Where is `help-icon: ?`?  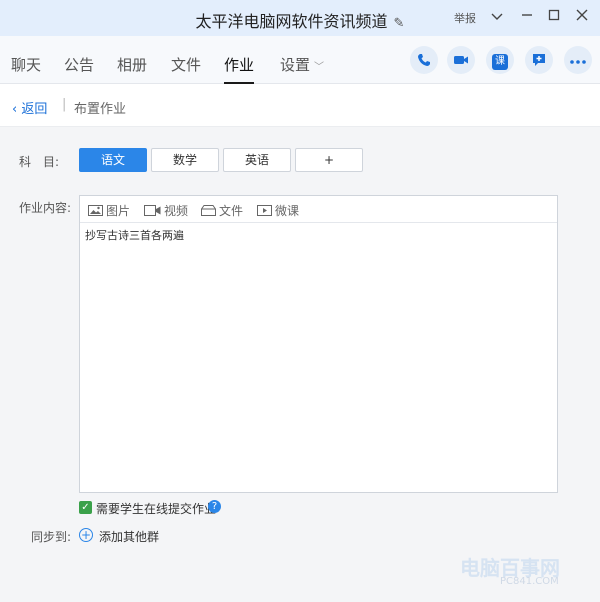 help-icon: ? is located at coordinates (214, 506).